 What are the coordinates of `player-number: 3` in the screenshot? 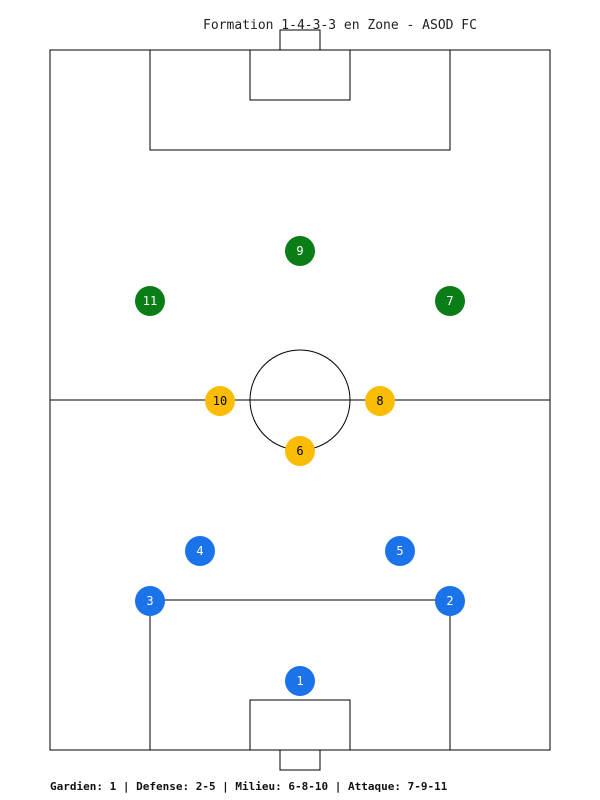 It's located at (149, 601).